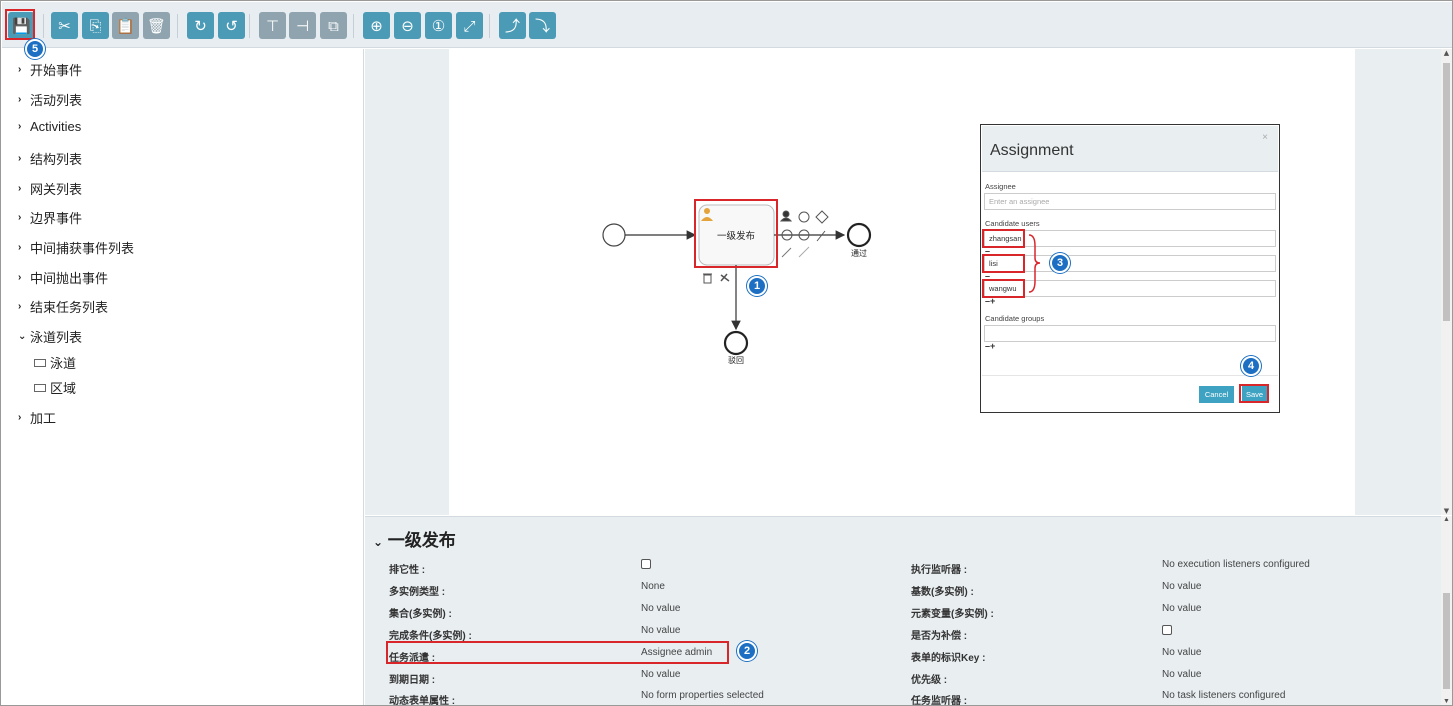 Image resolution: width=1453 pixels, height=706 pixels. Describe the element at coordinates (302, 25) in the screenshot. I see `align-horizontal-button: ⊣` at that location.